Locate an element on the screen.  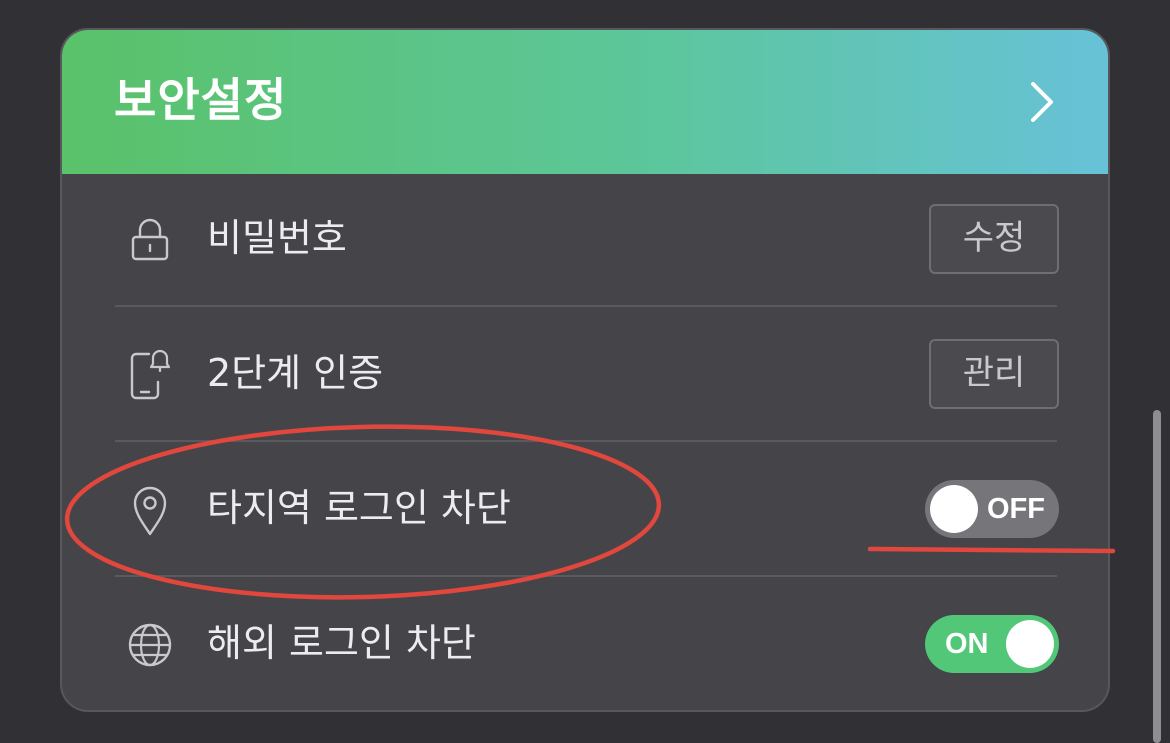
manage-two-factor-button: 관리 is located at coordinates (994, 374).